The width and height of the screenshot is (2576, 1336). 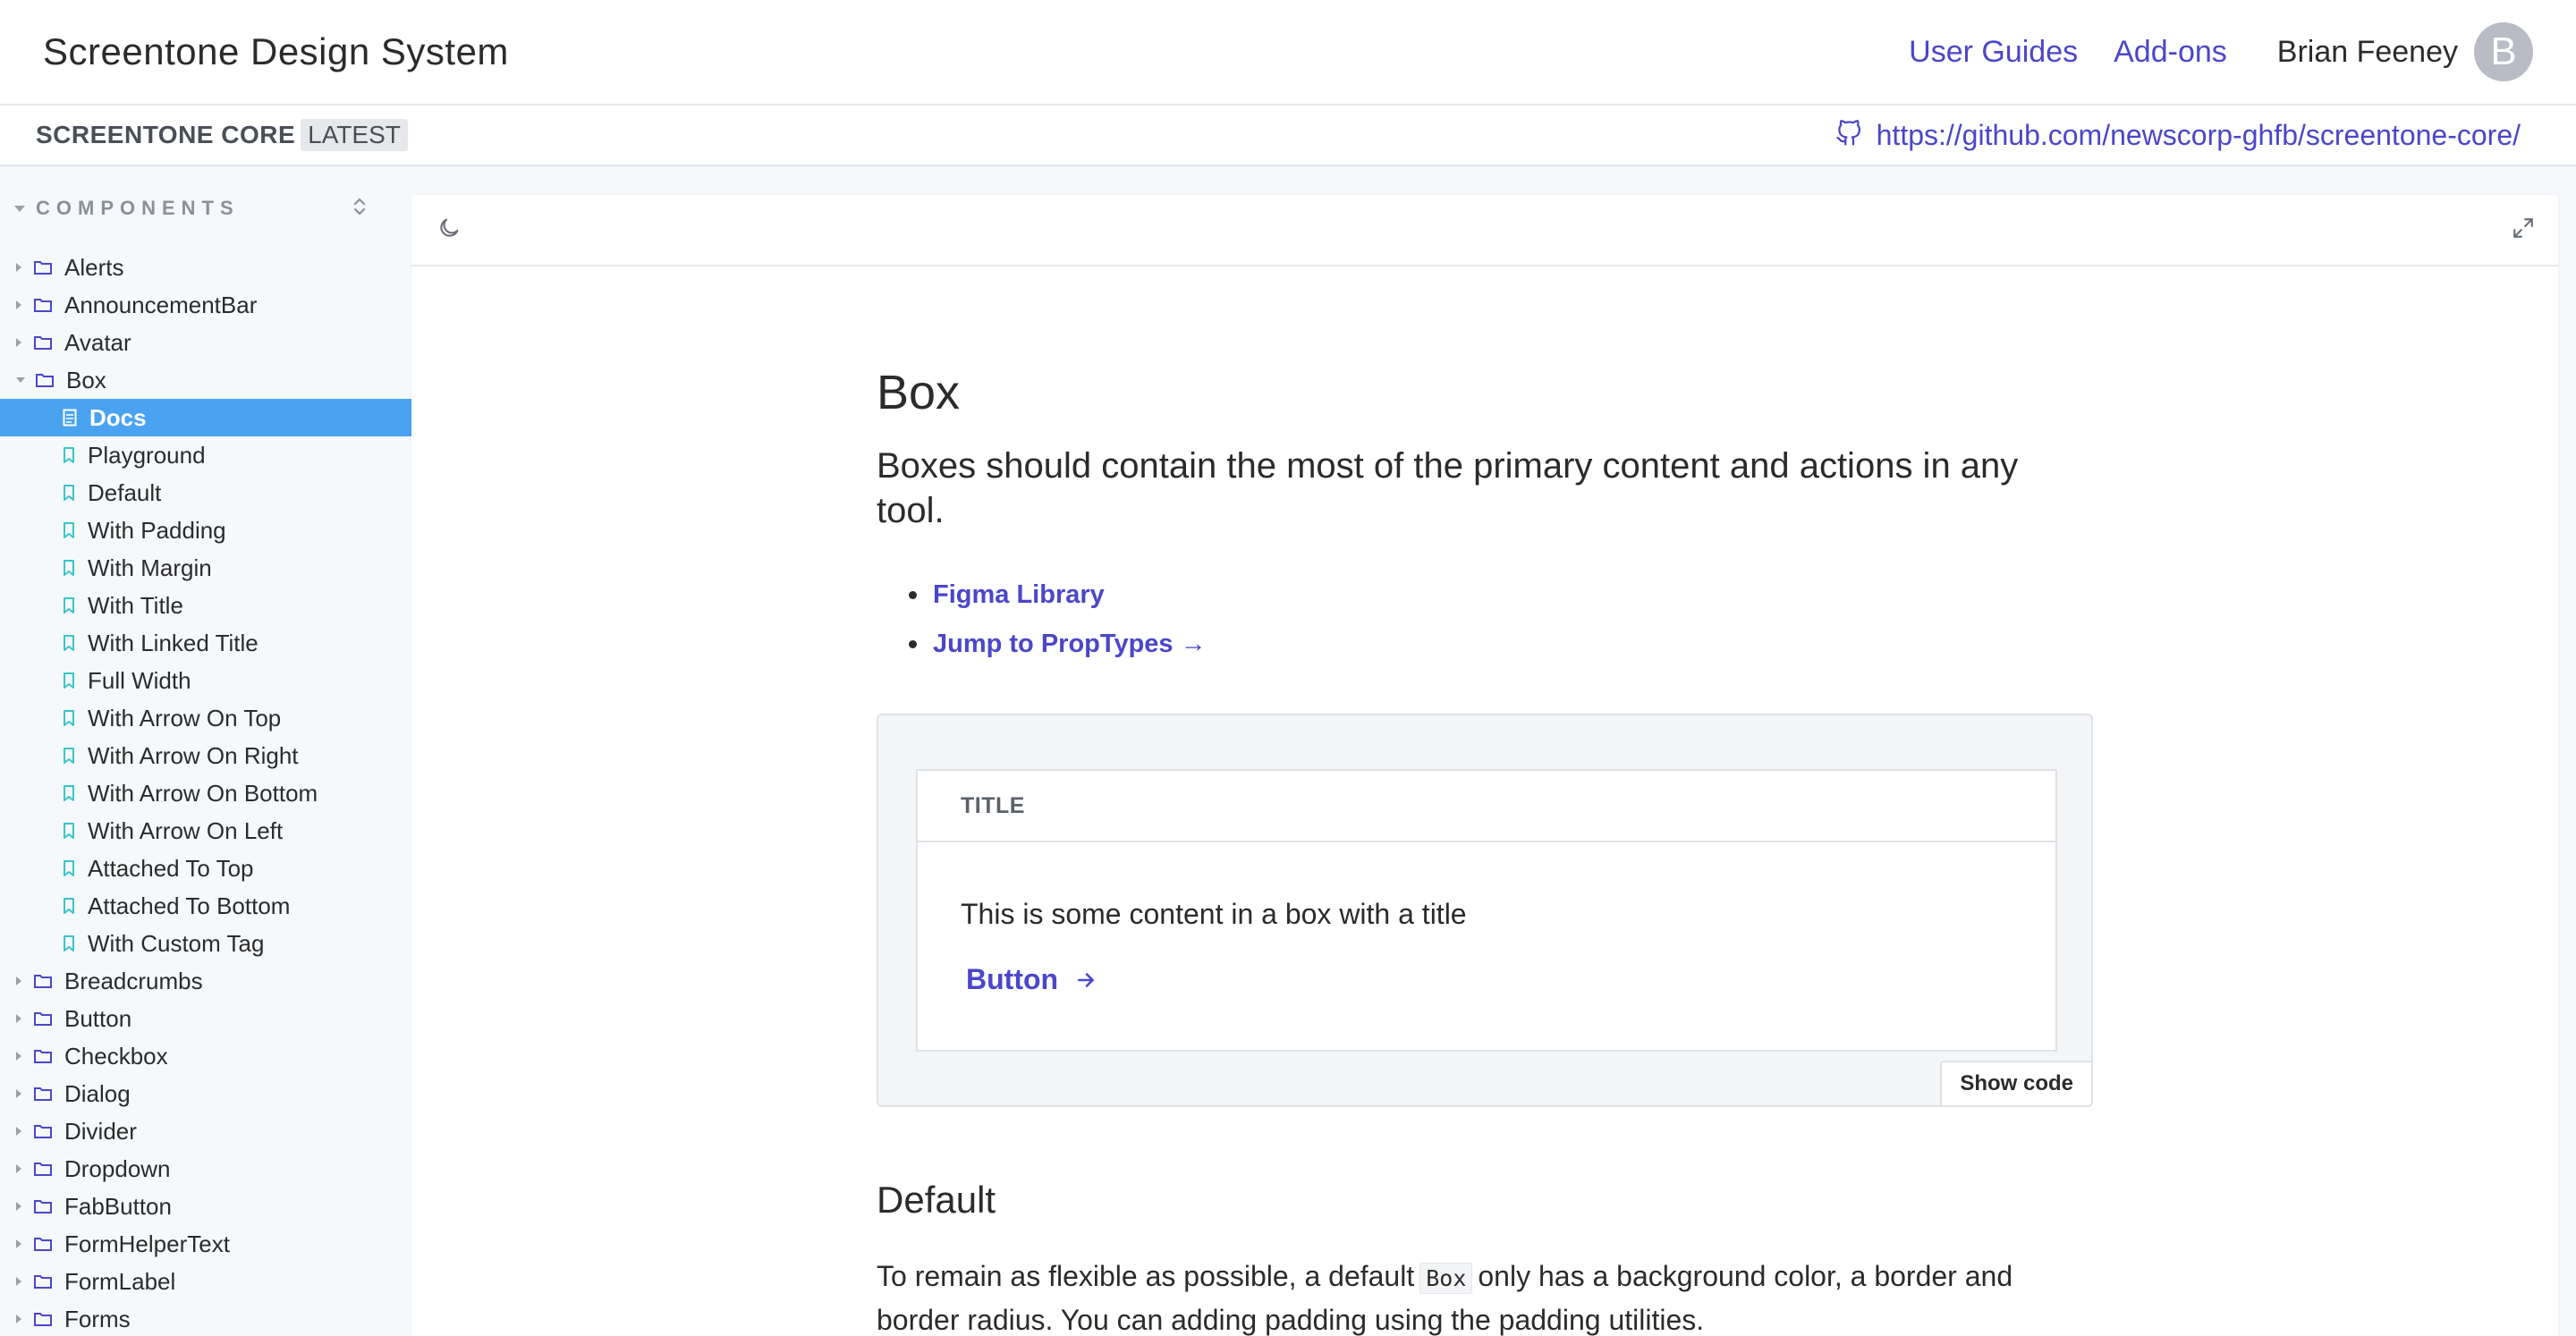 I want to click on sidebar-item-docs: Docs, so click(x=205, y=418).